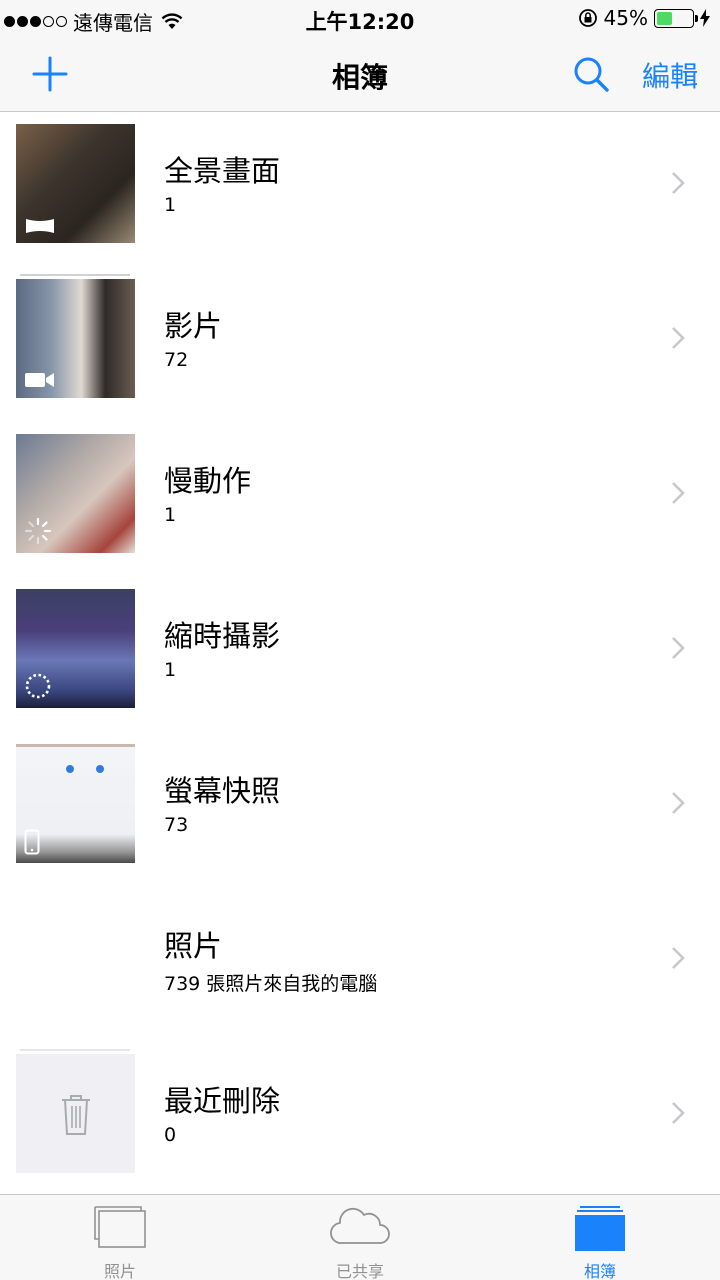  What do you see at coordinates (271, 984) in the screenshot?
I see `album-count: 739 張照片來自我的電腦` at bounding box center [271, 984].